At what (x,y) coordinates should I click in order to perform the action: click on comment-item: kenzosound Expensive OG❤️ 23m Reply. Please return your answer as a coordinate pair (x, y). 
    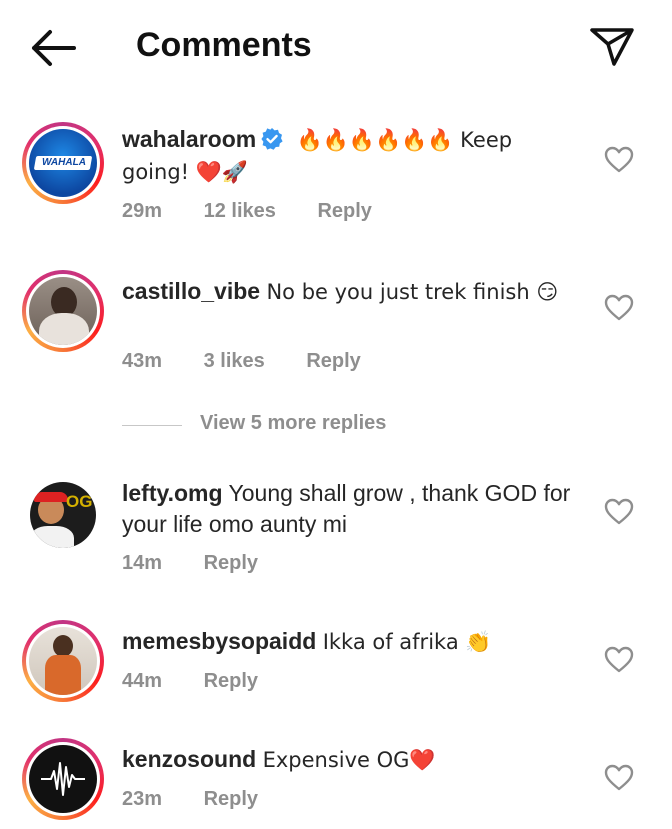
    Looking at the image, I should click on (336, 783).